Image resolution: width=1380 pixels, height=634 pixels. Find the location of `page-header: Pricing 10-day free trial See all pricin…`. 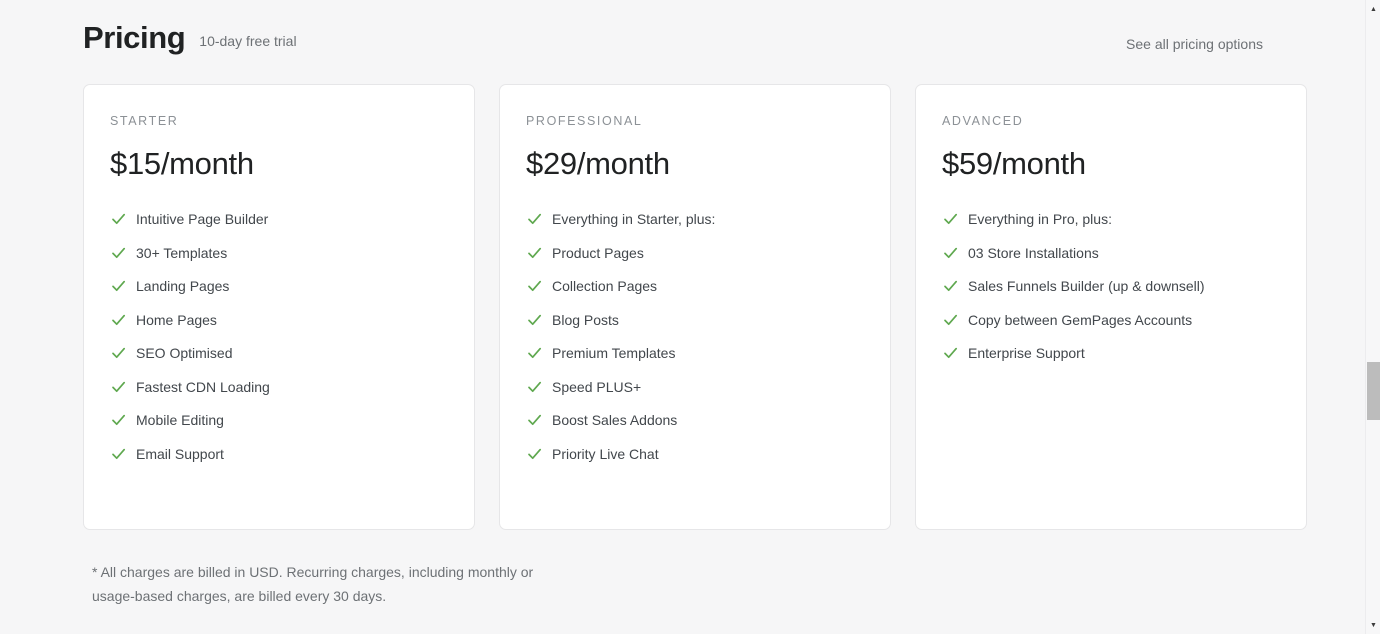

page-header: Pricing 10-day free trial See all pricin… is located at coordinates (683, 42).